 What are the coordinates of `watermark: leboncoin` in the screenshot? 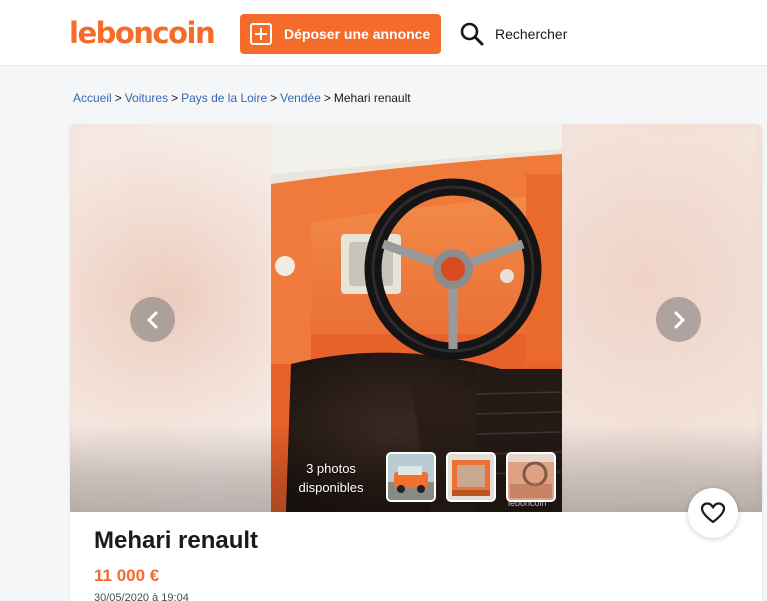 It's located at (527, 503).